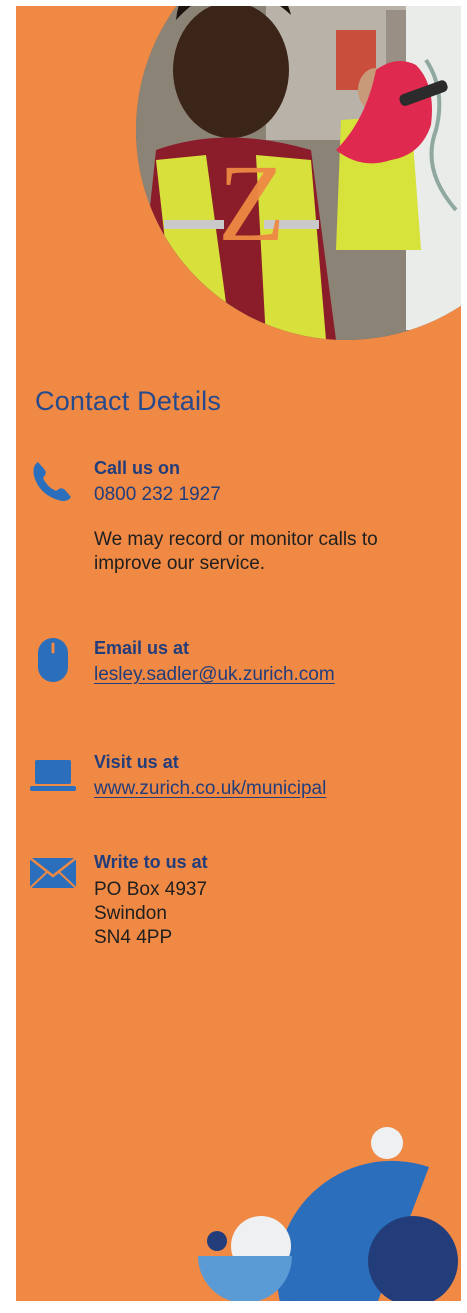 The width and height of the screenshot is (467, 1313). I want to click on small-white-circle, so click(387, 1143).